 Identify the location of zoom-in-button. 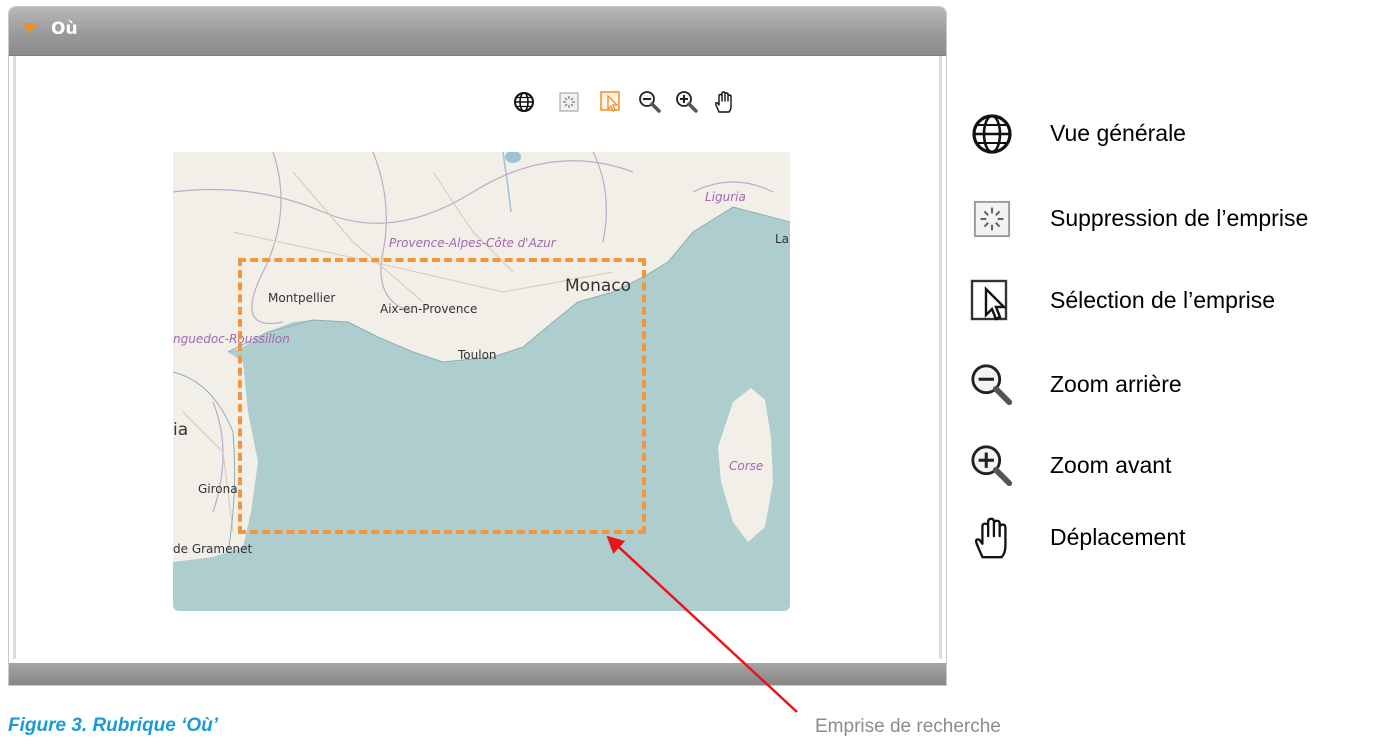
(687, 102).